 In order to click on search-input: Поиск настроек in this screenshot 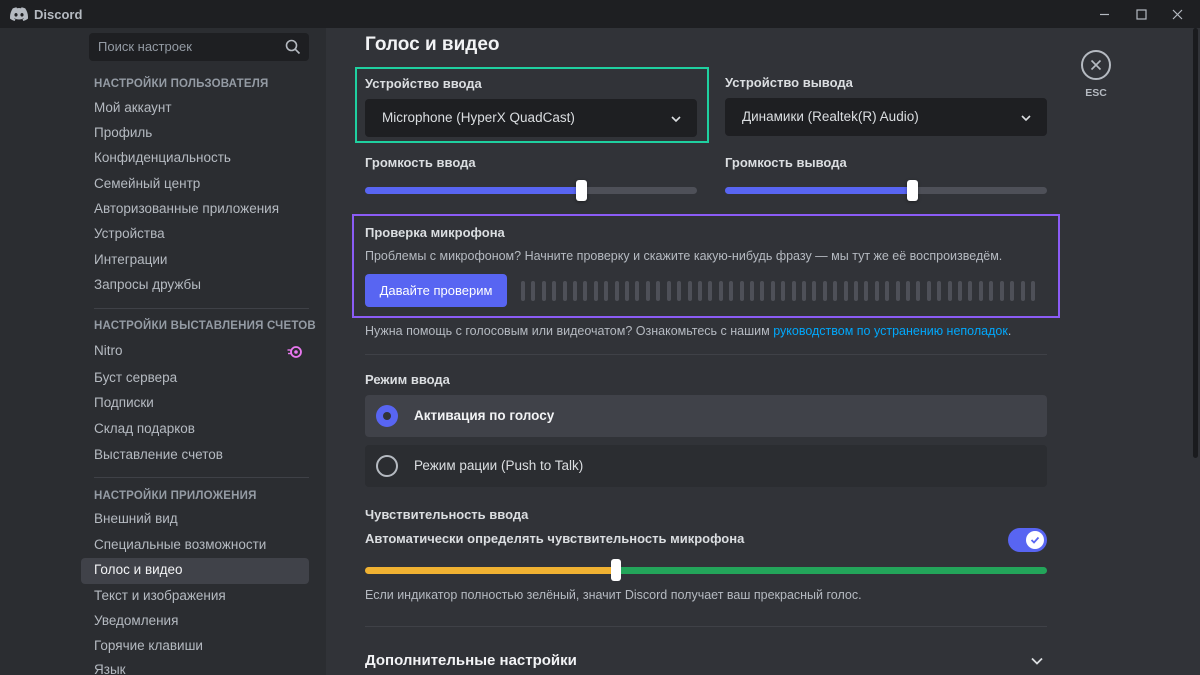, I will do `click(199, 47)`.